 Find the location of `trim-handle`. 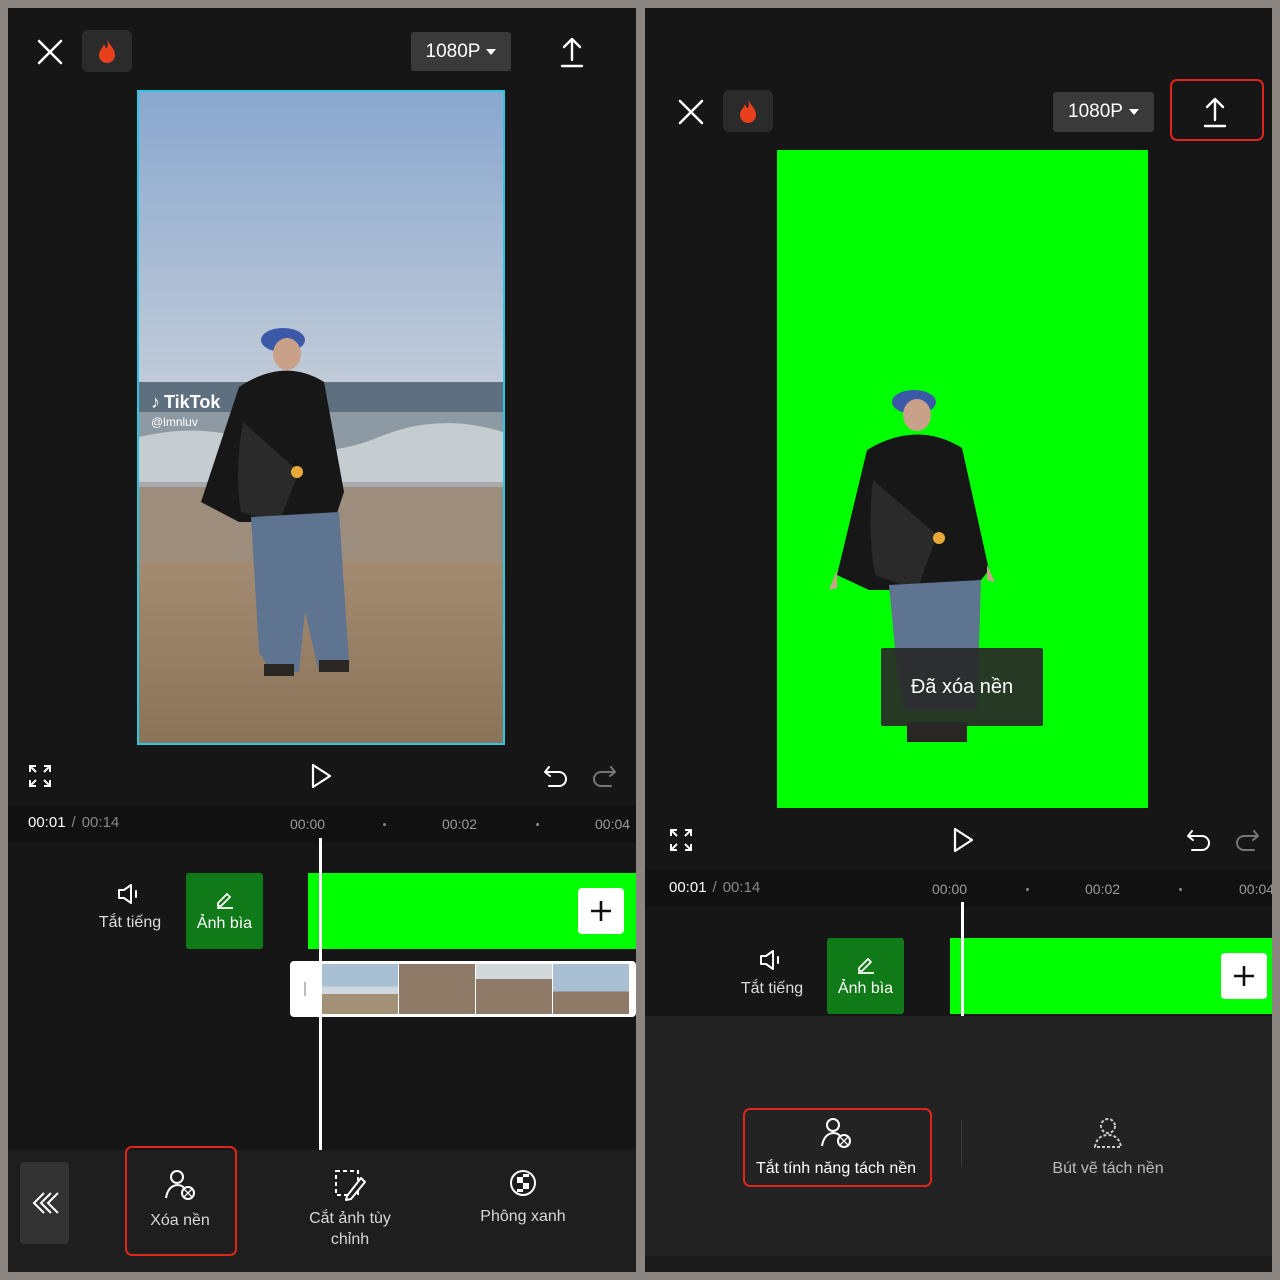

trim-handle is located at coordinates (305, 989).